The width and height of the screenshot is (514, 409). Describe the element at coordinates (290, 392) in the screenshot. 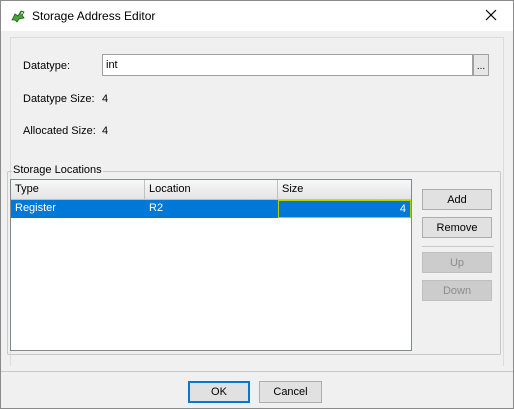

I see `cancel-button: Cancel` at that location.